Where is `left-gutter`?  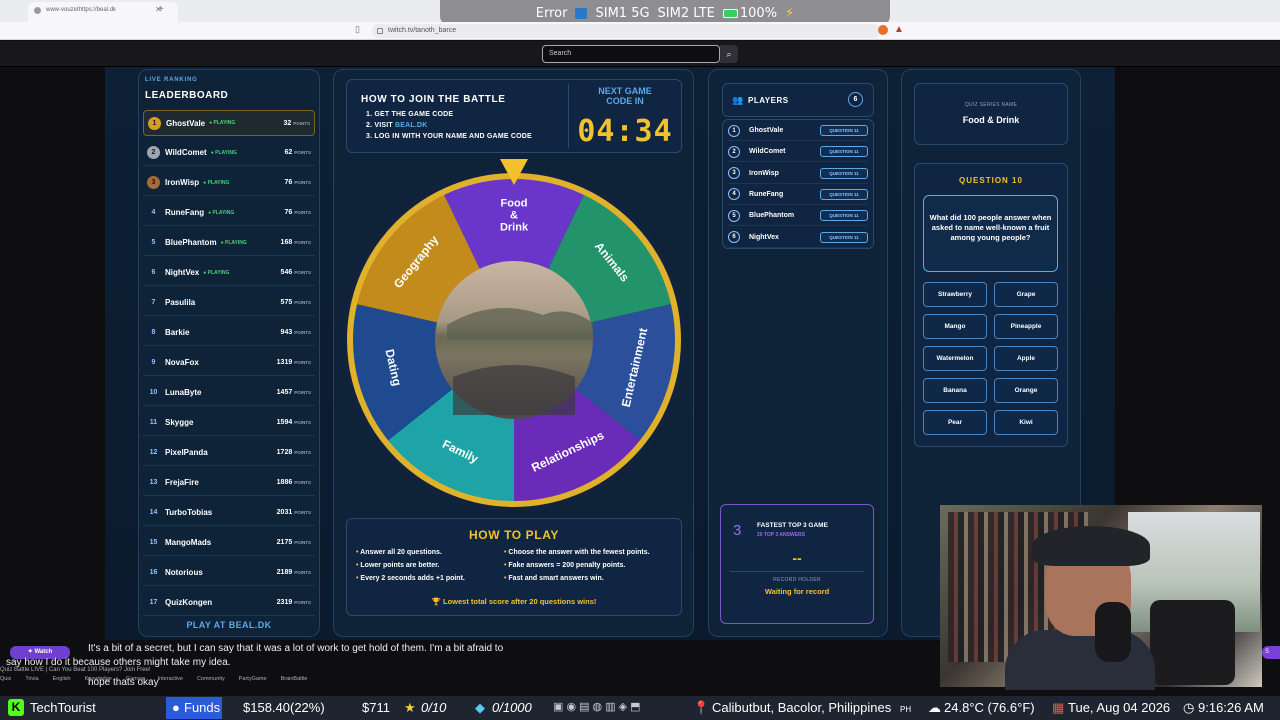 left-gutter is located at coordinates (52, 353).